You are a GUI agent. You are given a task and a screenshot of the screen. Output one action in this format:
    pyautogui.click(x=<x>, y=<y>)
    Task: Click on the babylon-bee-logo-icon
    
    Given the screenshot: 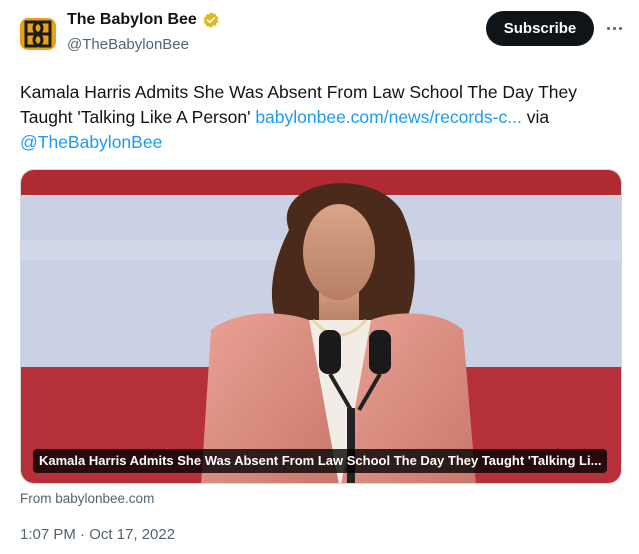 What is the action you would take?
    pyautogui.click(x=38, y=34)
    